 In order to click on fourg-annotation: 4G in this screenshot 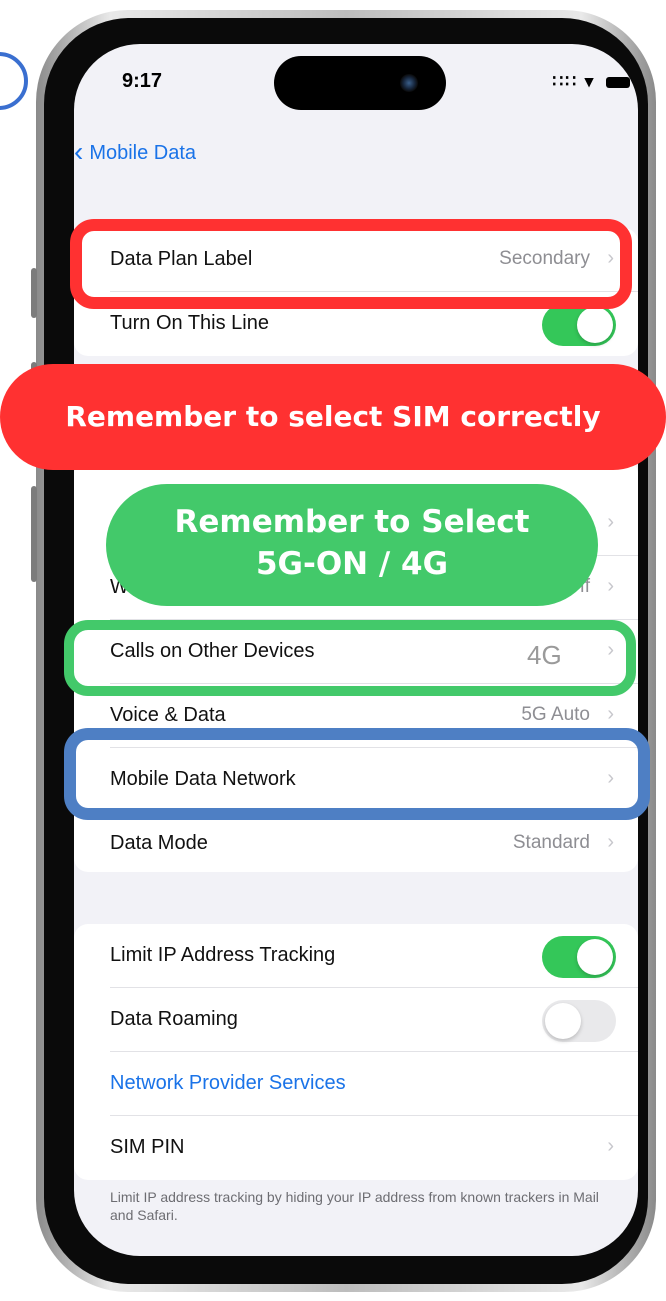, I will do `click(544, 655)`.